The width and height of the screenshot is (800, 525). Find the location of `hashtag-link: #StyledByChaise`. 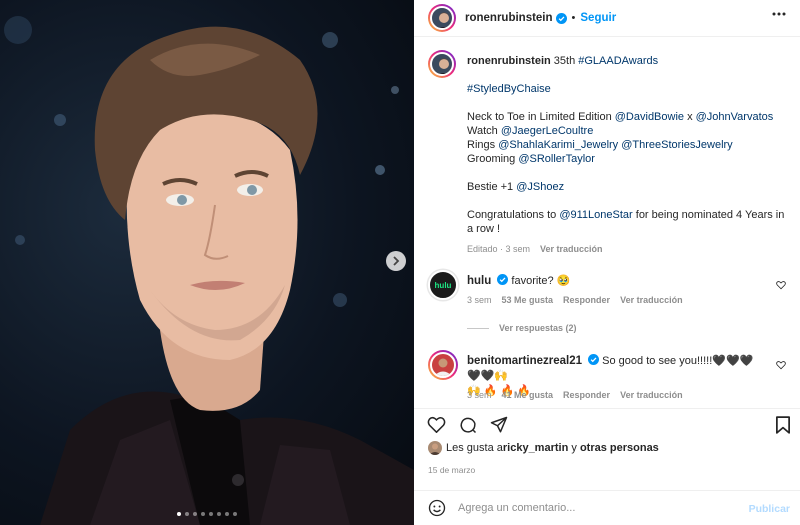

hashtag-link: #StyledByChaise is located at coordinates (509, 89).